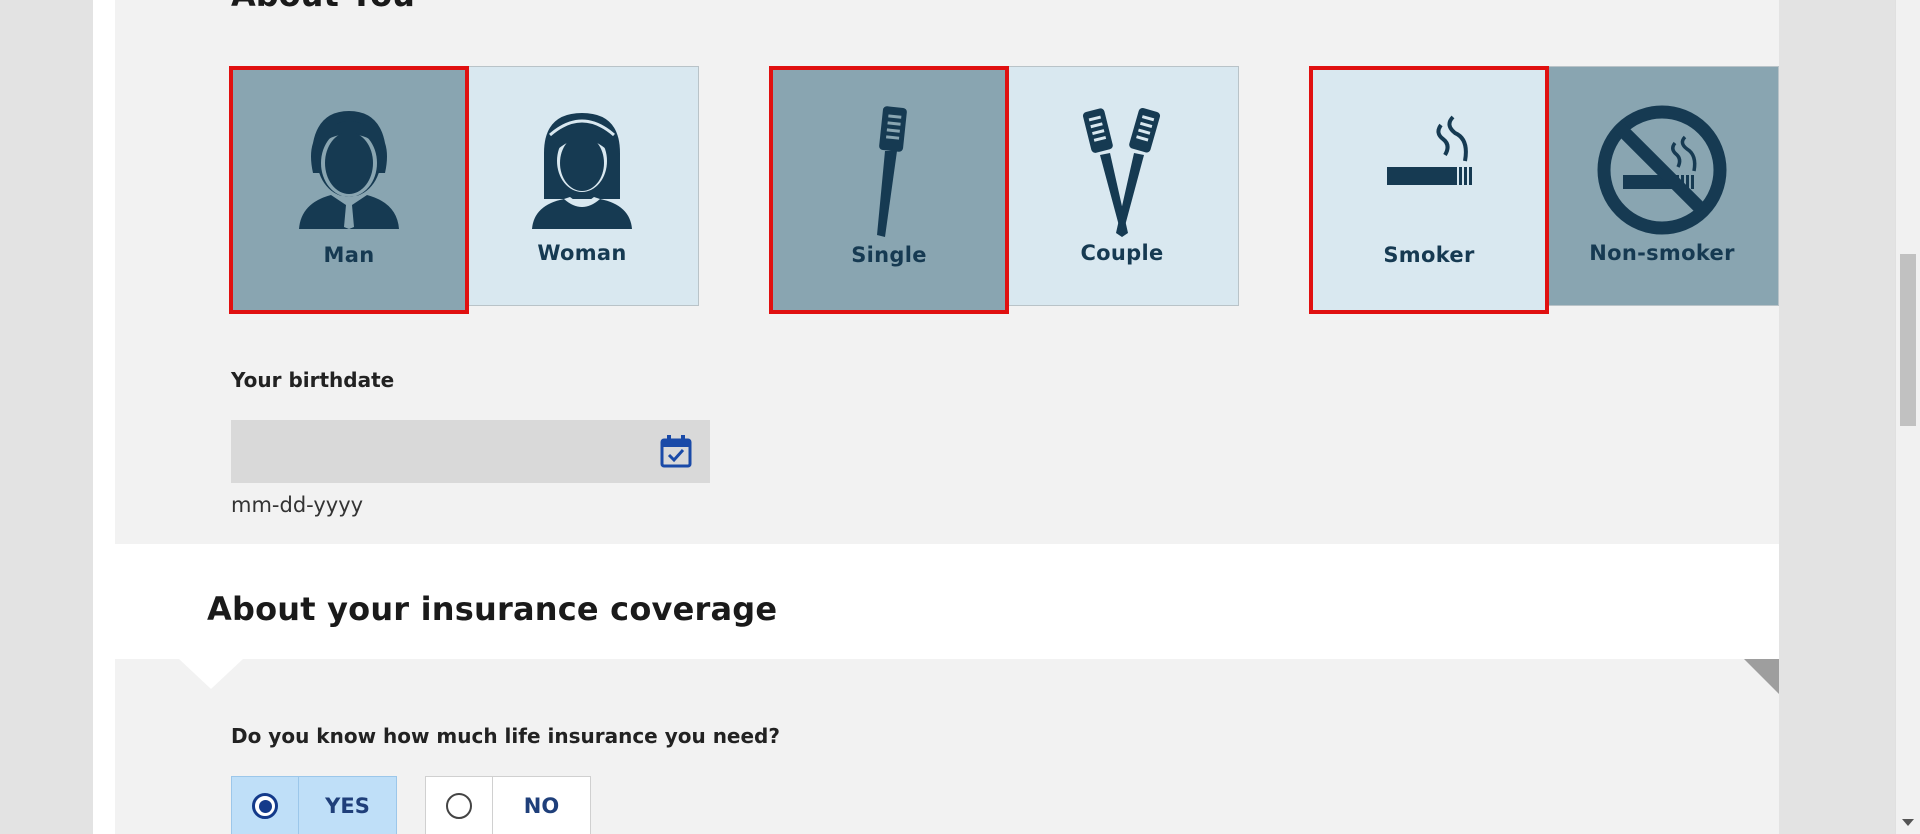  I want to click on vertical-scrollbar, so click(1907, 417).